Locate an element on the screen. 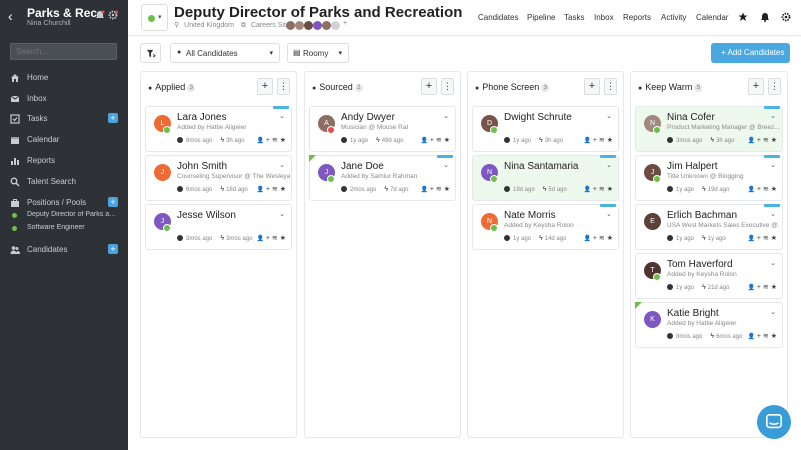 The width and height of the screenshot is (801, 450). nav-home: Home is located at coordinates (64, 78).